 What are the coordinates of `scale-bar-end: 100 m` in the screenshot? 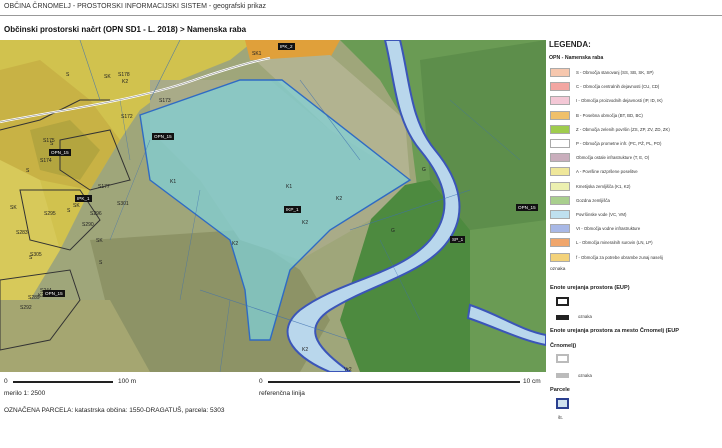 It's located at (127, 381).